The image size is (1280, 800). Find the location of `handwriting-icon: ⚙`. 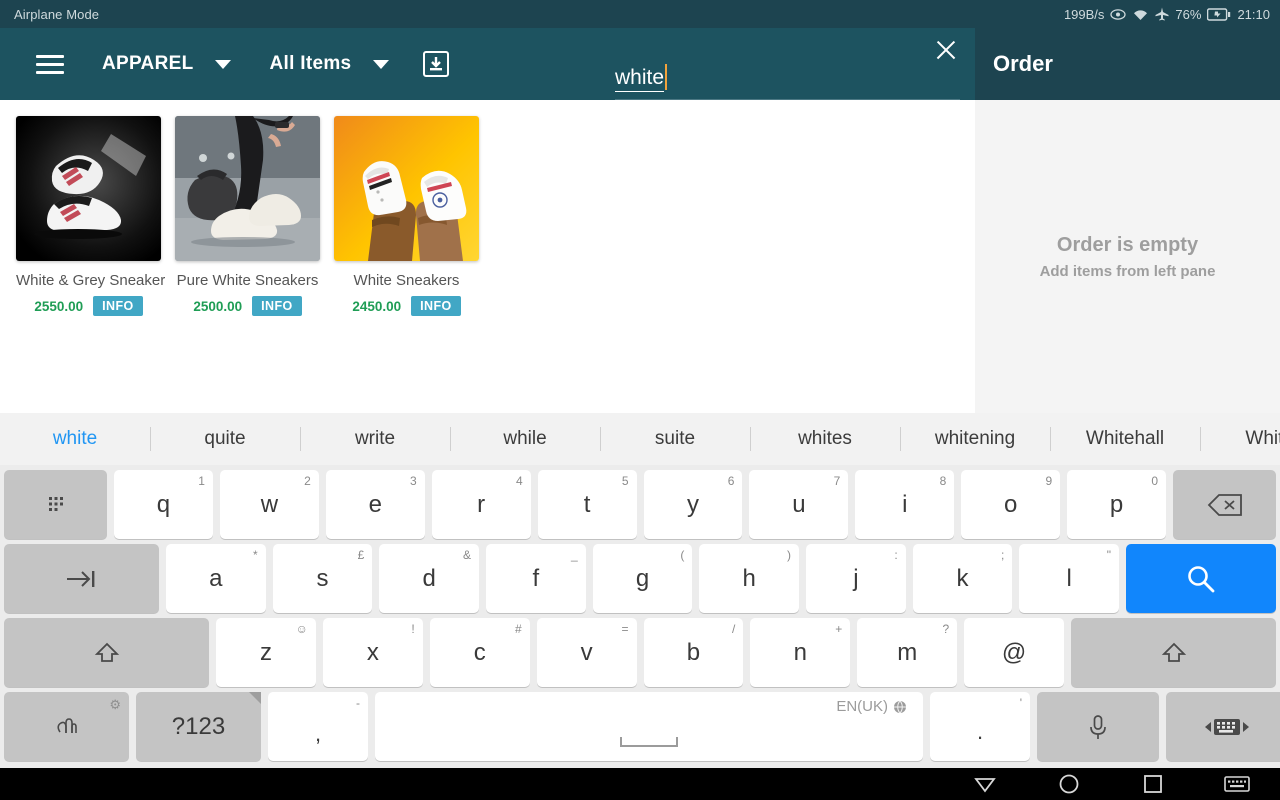

handwriting-icon: ⚙ is located at coordinates (66, 726).